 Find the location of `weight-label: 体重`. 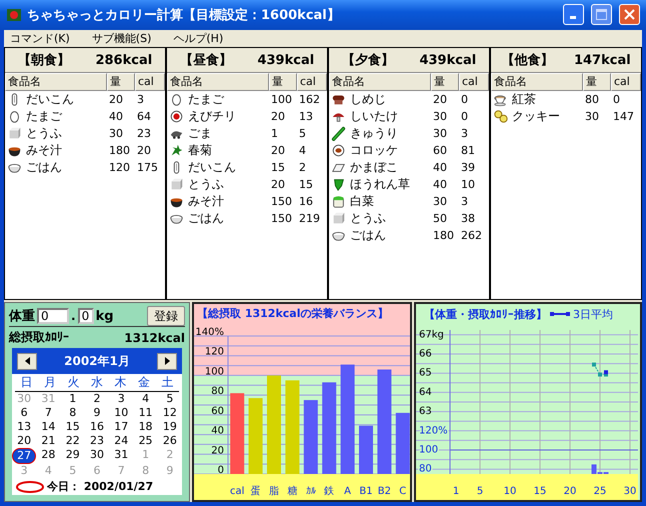

weight-label: 体重 is located at coordinates (22, 317).